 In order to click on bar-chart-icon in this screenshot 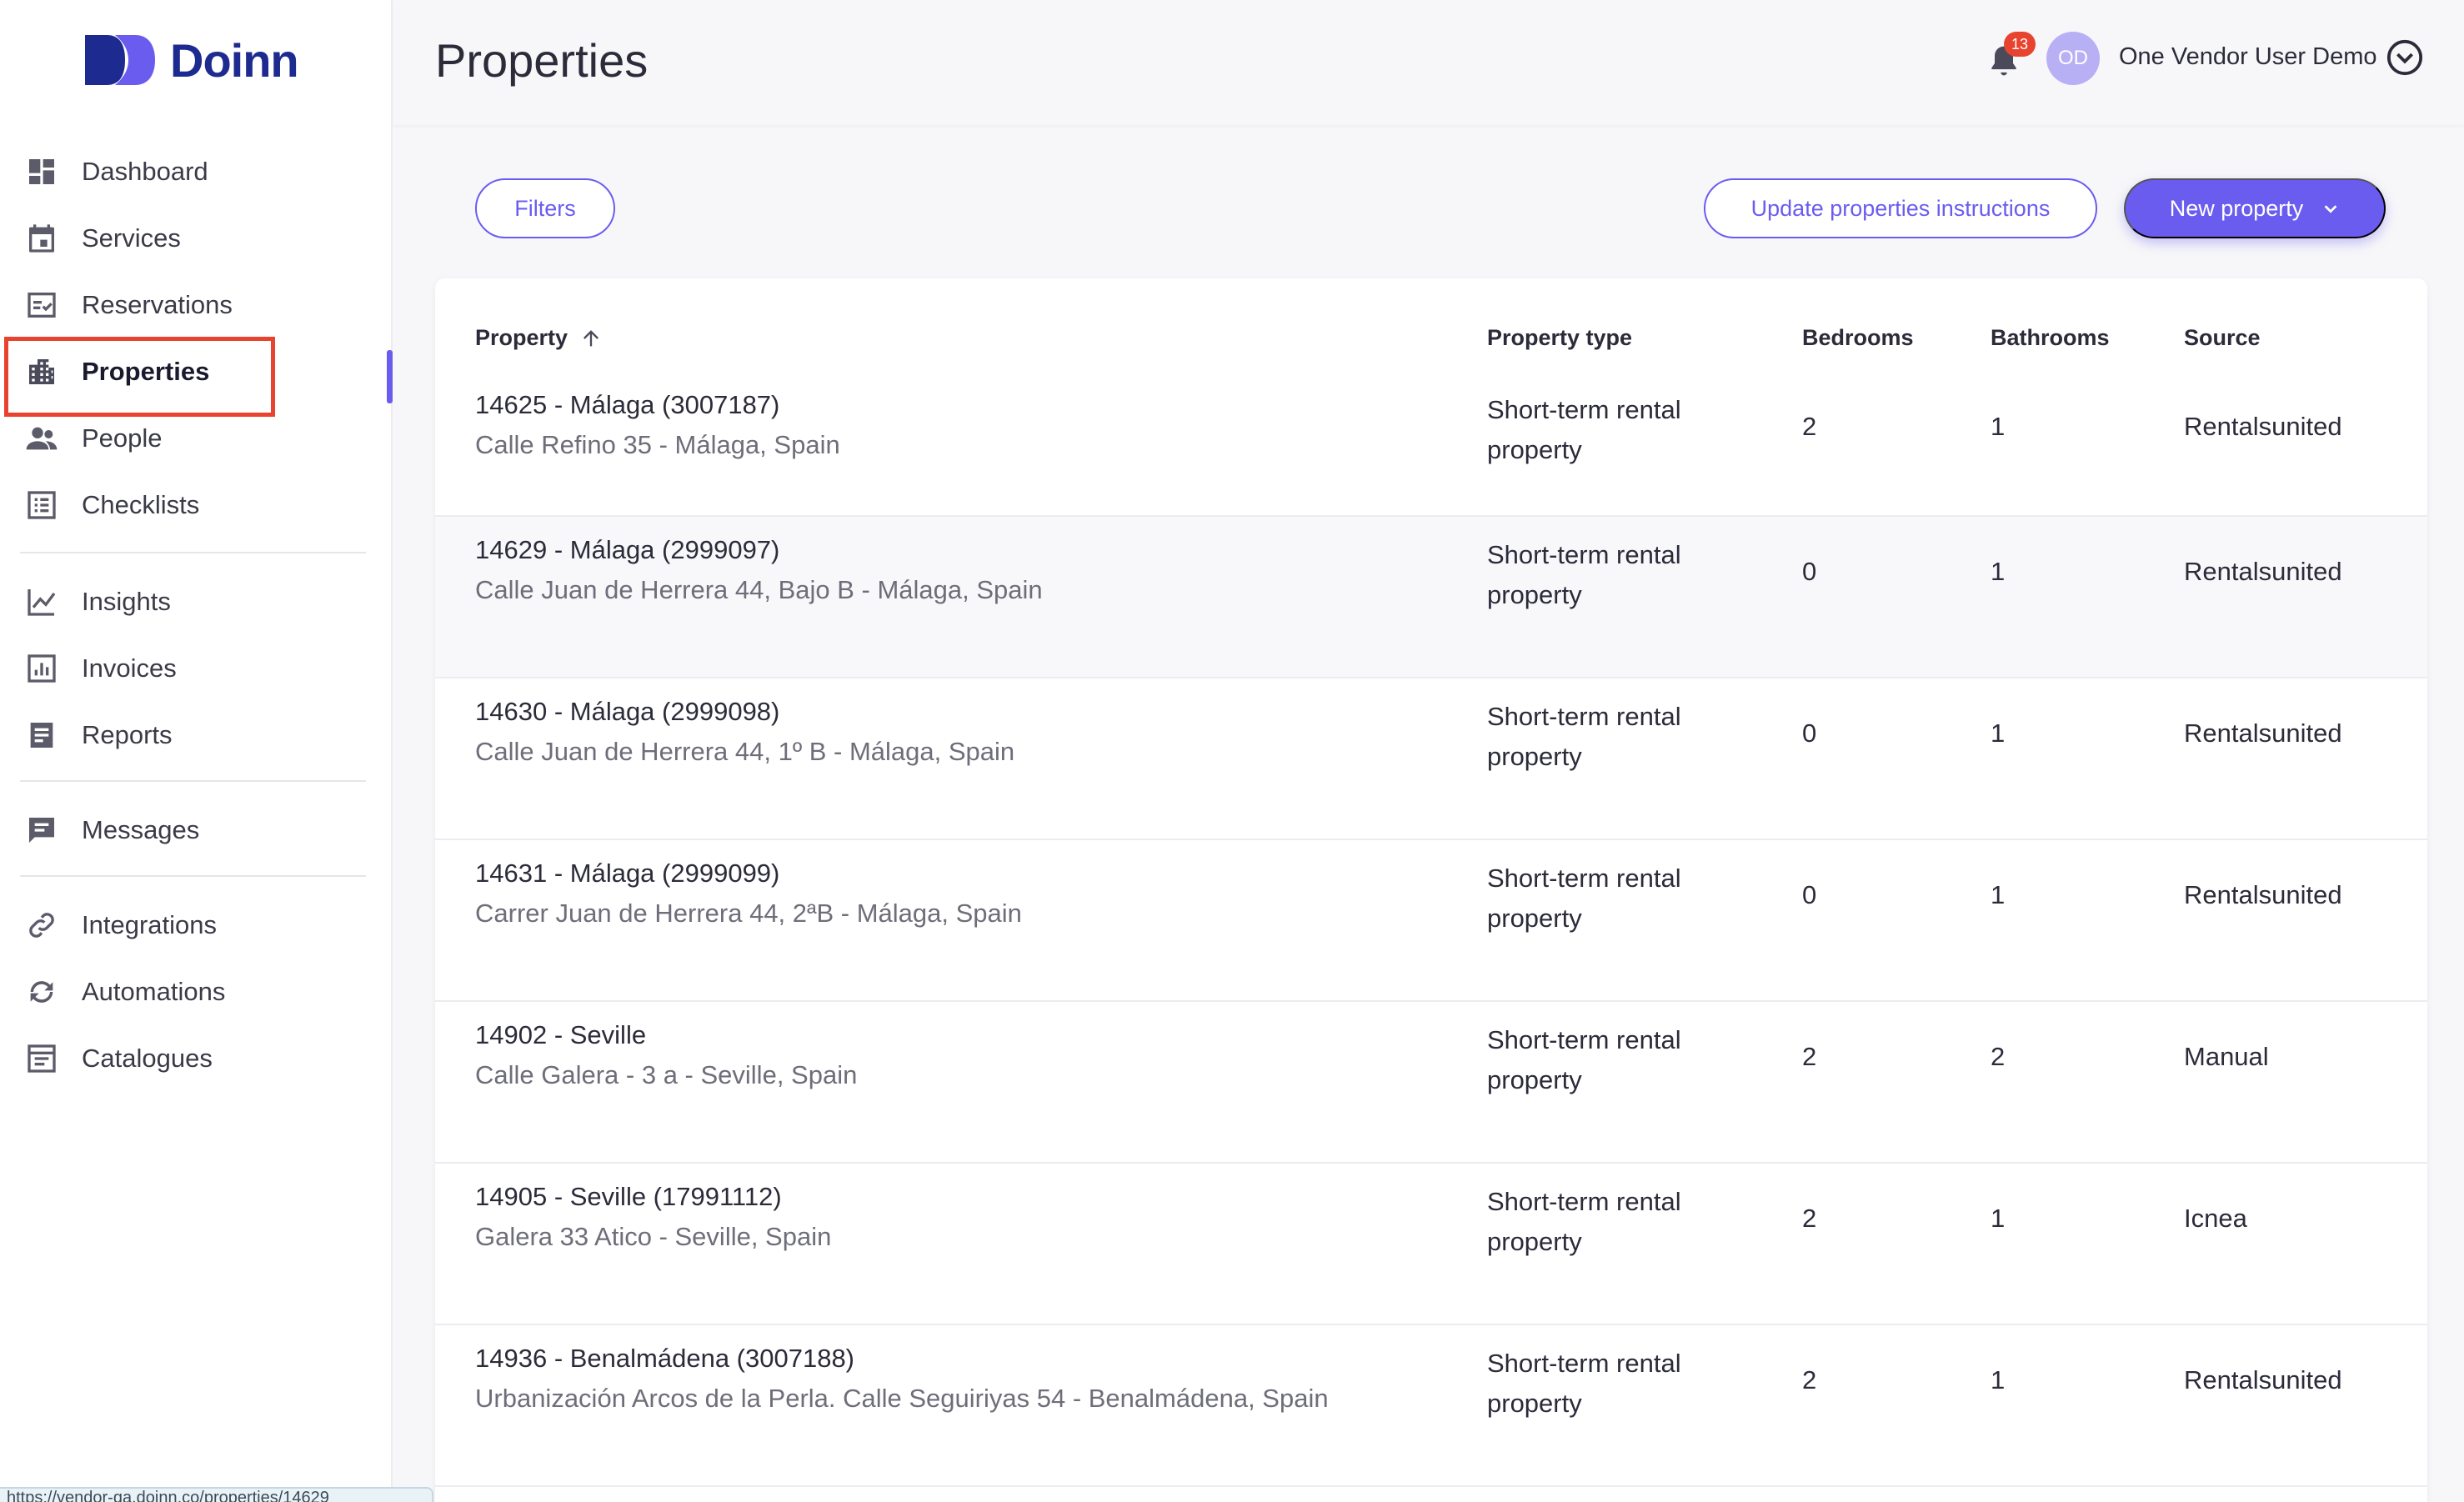, I will do `click(42, 668)`.